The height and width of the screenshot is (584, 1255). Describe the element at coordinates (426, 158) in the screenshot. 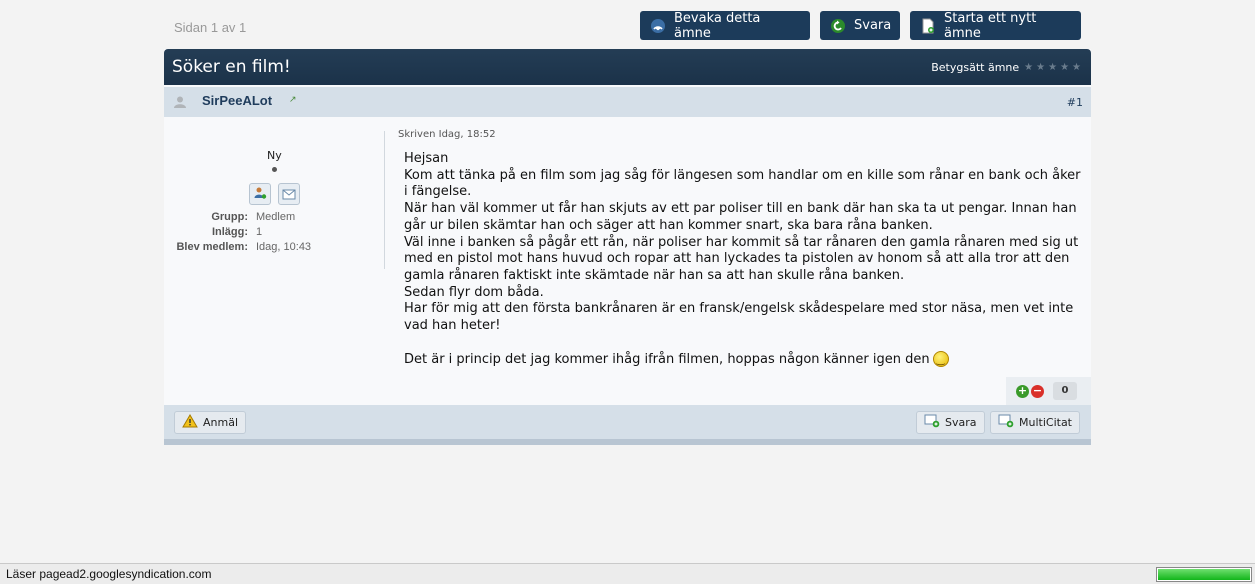

I see `post-line: Hejsan` at that location.